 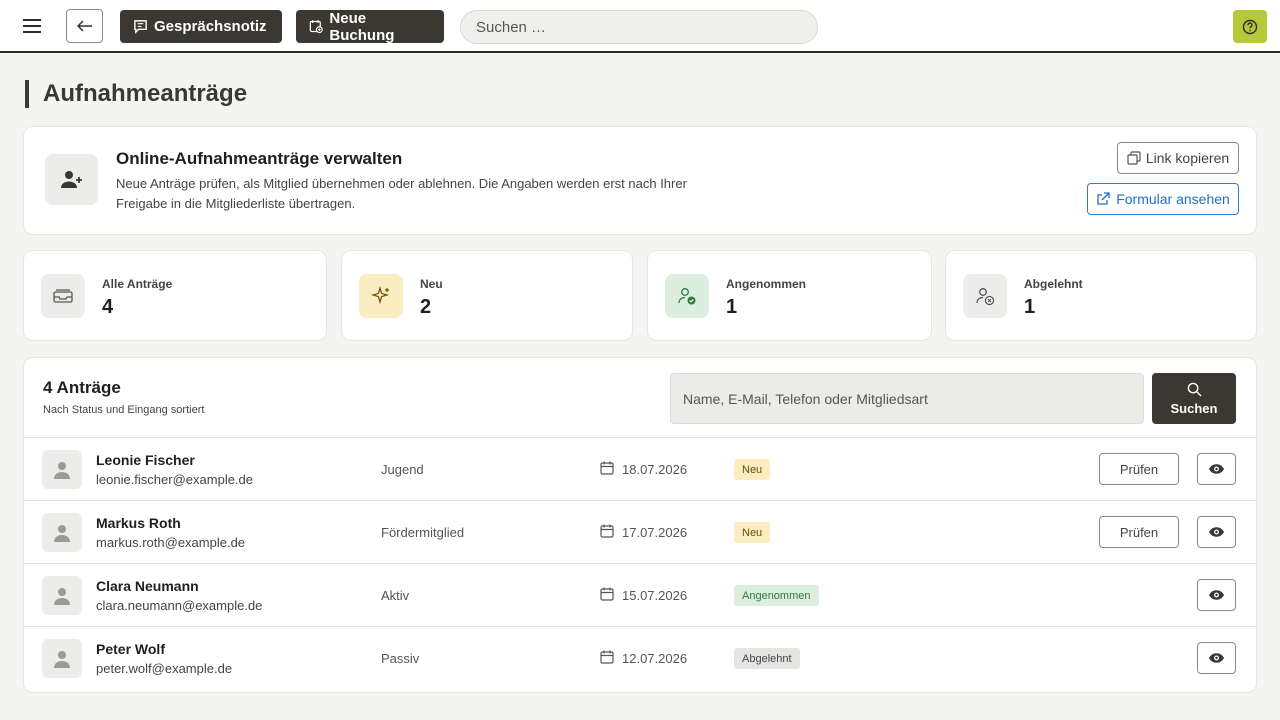 What do you see at coordinates (402, 469) in the screenshot?
I see `membership-type: Jugend` at bounding box center [402, 469].